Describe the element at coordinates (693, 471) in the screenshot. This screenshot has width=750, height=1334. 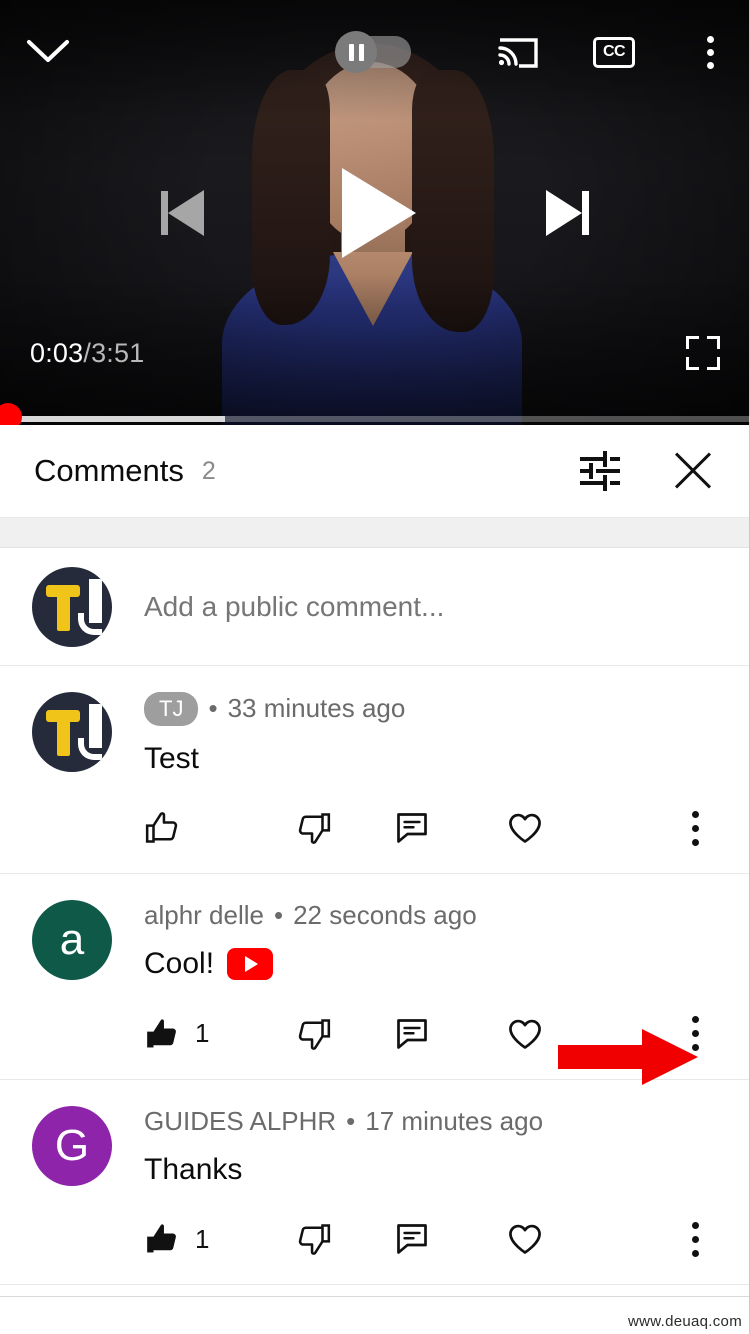
I see `close-icon` at that location.